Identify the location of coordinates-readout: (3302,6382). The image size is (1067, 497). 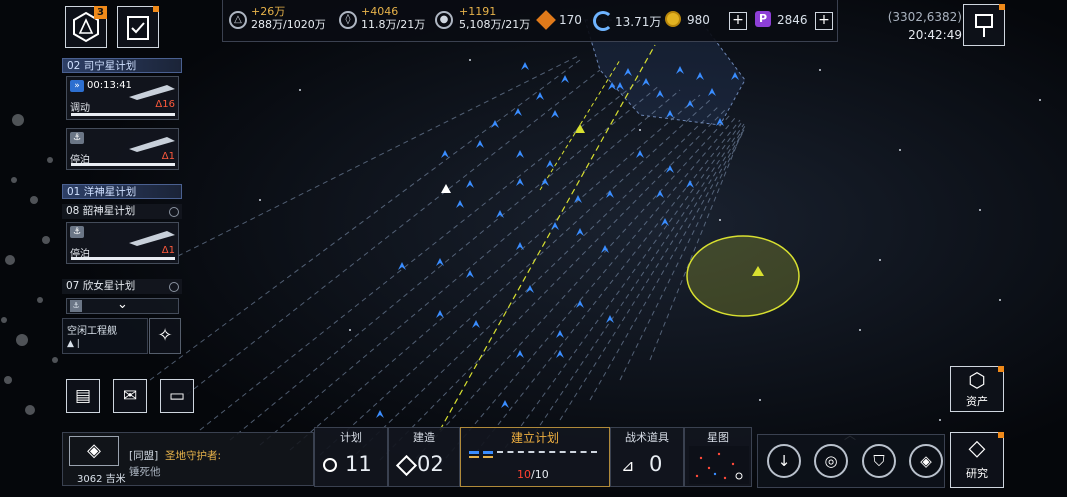
(921, 17).